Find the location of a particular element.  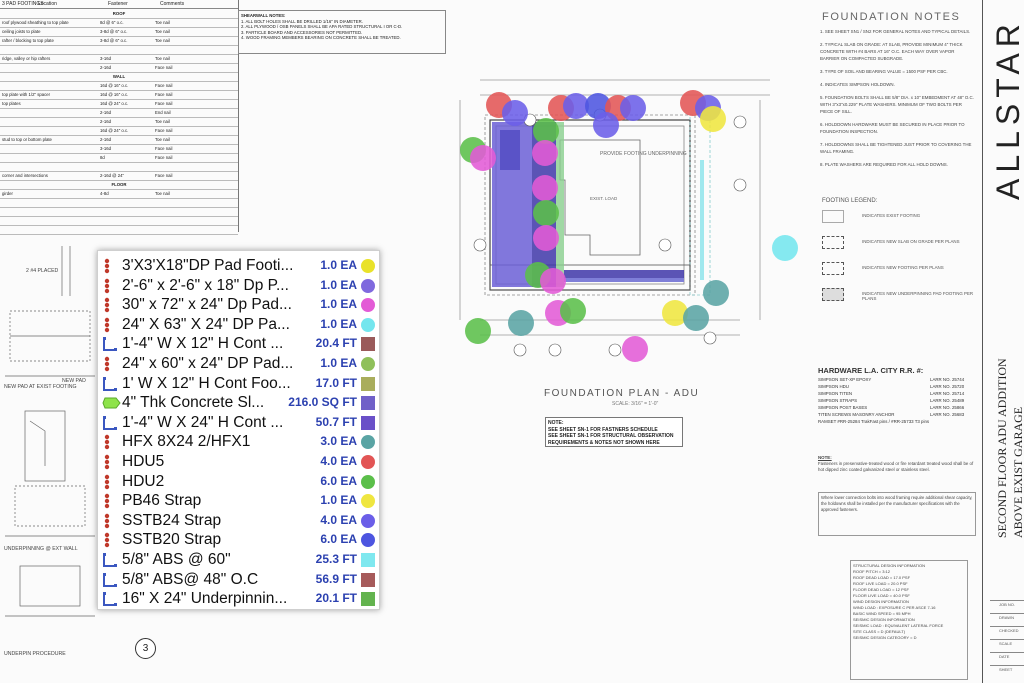

legend-item: 5/8" ABS@ 48" O.C 56.9 FT is located at coordinates (238, 580).